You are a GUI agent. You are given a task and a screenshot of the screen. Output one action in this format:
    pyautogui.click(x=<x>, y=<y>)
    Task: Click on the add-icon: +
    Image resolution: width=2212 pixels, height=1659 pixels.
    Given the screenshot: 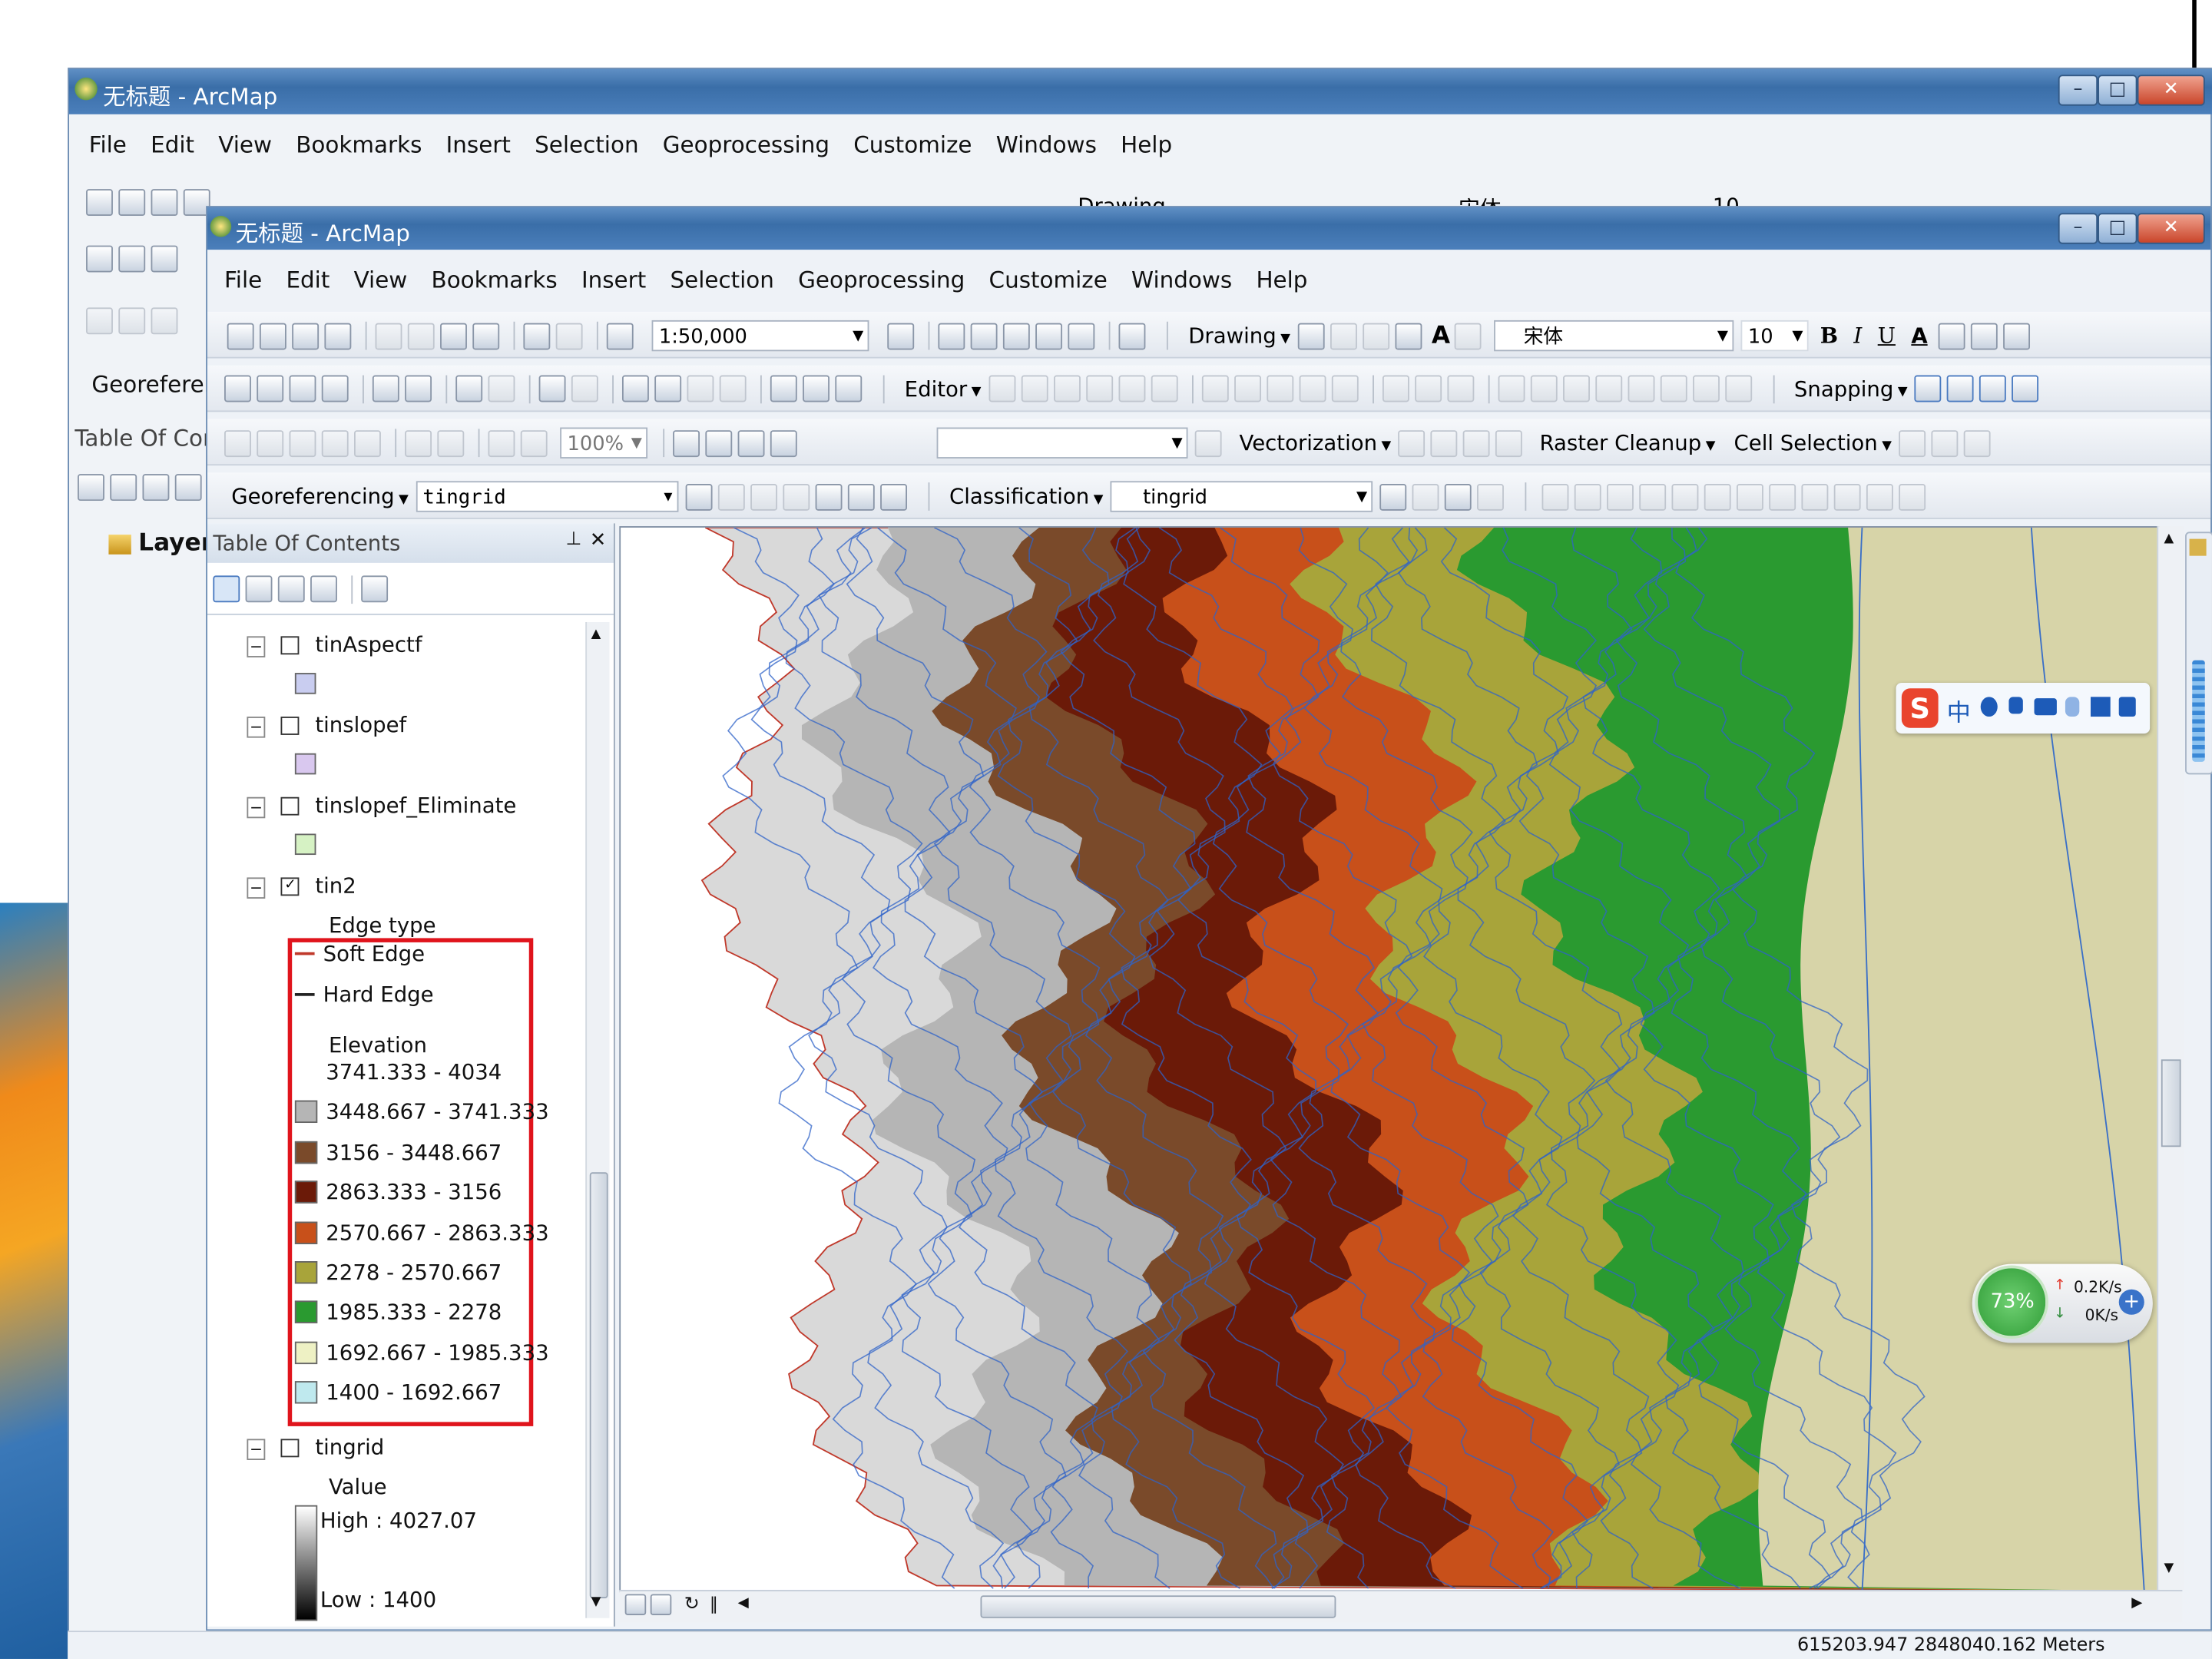 What is the action you would take?
    pyautogui.click(x=2131, y=1302)
    